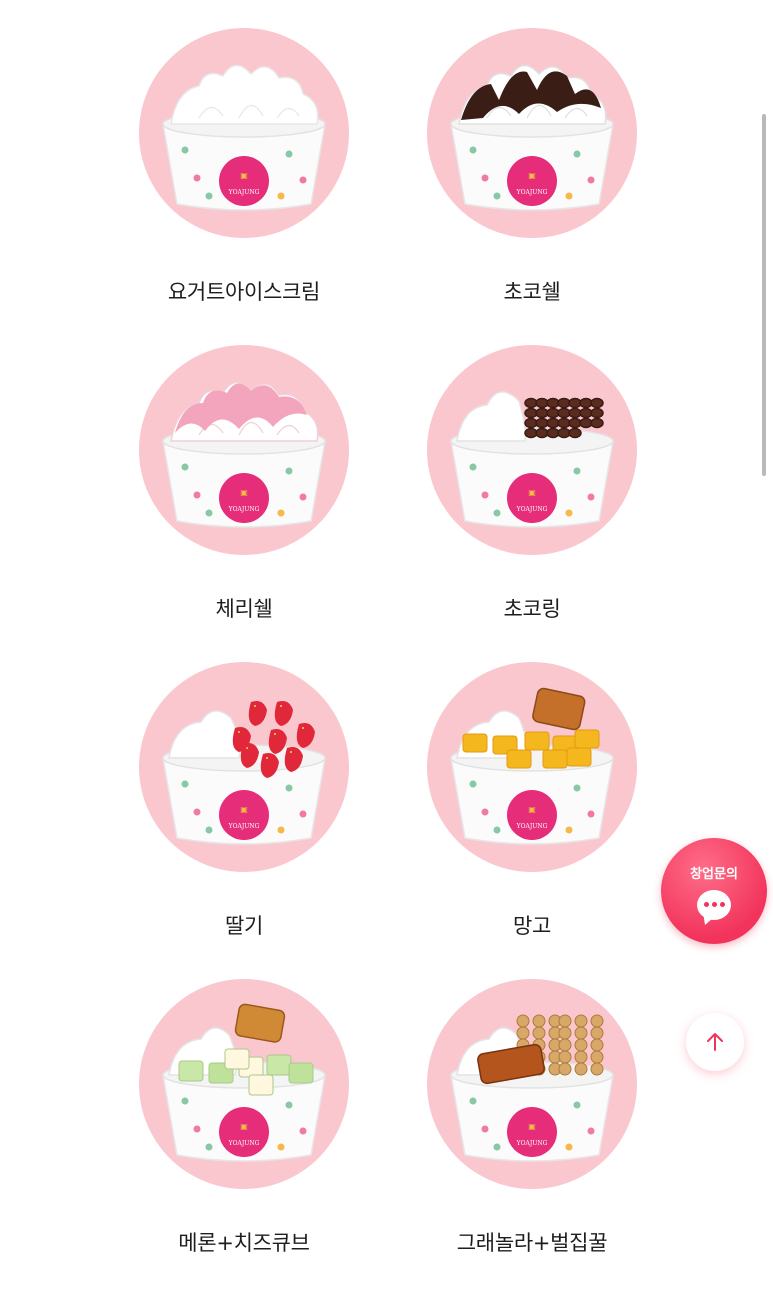  Describe the element at coordinates (244, 926) in the screenshot. I see `menu-item-name: 딸기` at that location.